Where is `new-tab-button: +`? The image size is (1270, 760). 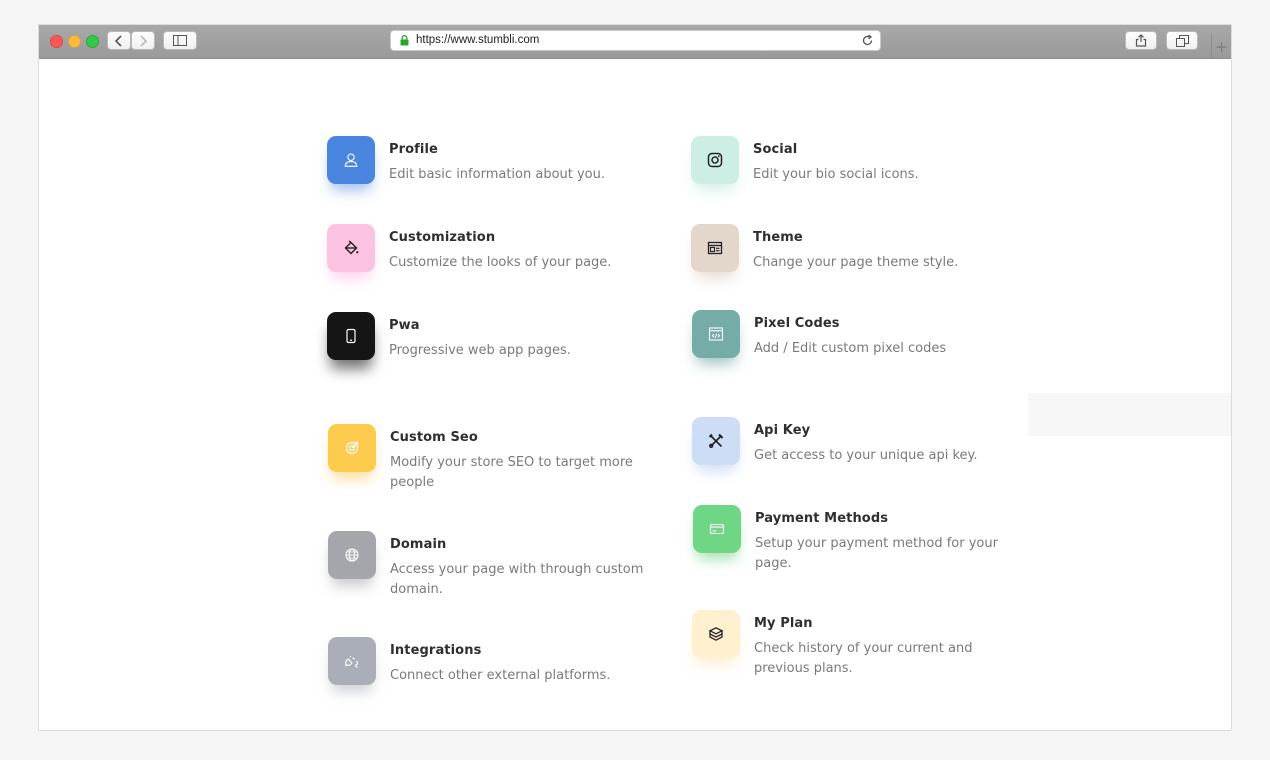 new-tab-button: + is located at coordinates (1221, 46).